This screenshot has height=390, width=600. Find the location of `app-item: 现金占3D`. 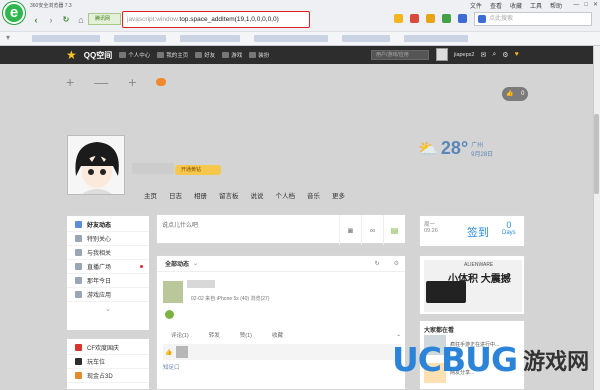

app-item: 现金占3D is located at coordinates (108, 376).